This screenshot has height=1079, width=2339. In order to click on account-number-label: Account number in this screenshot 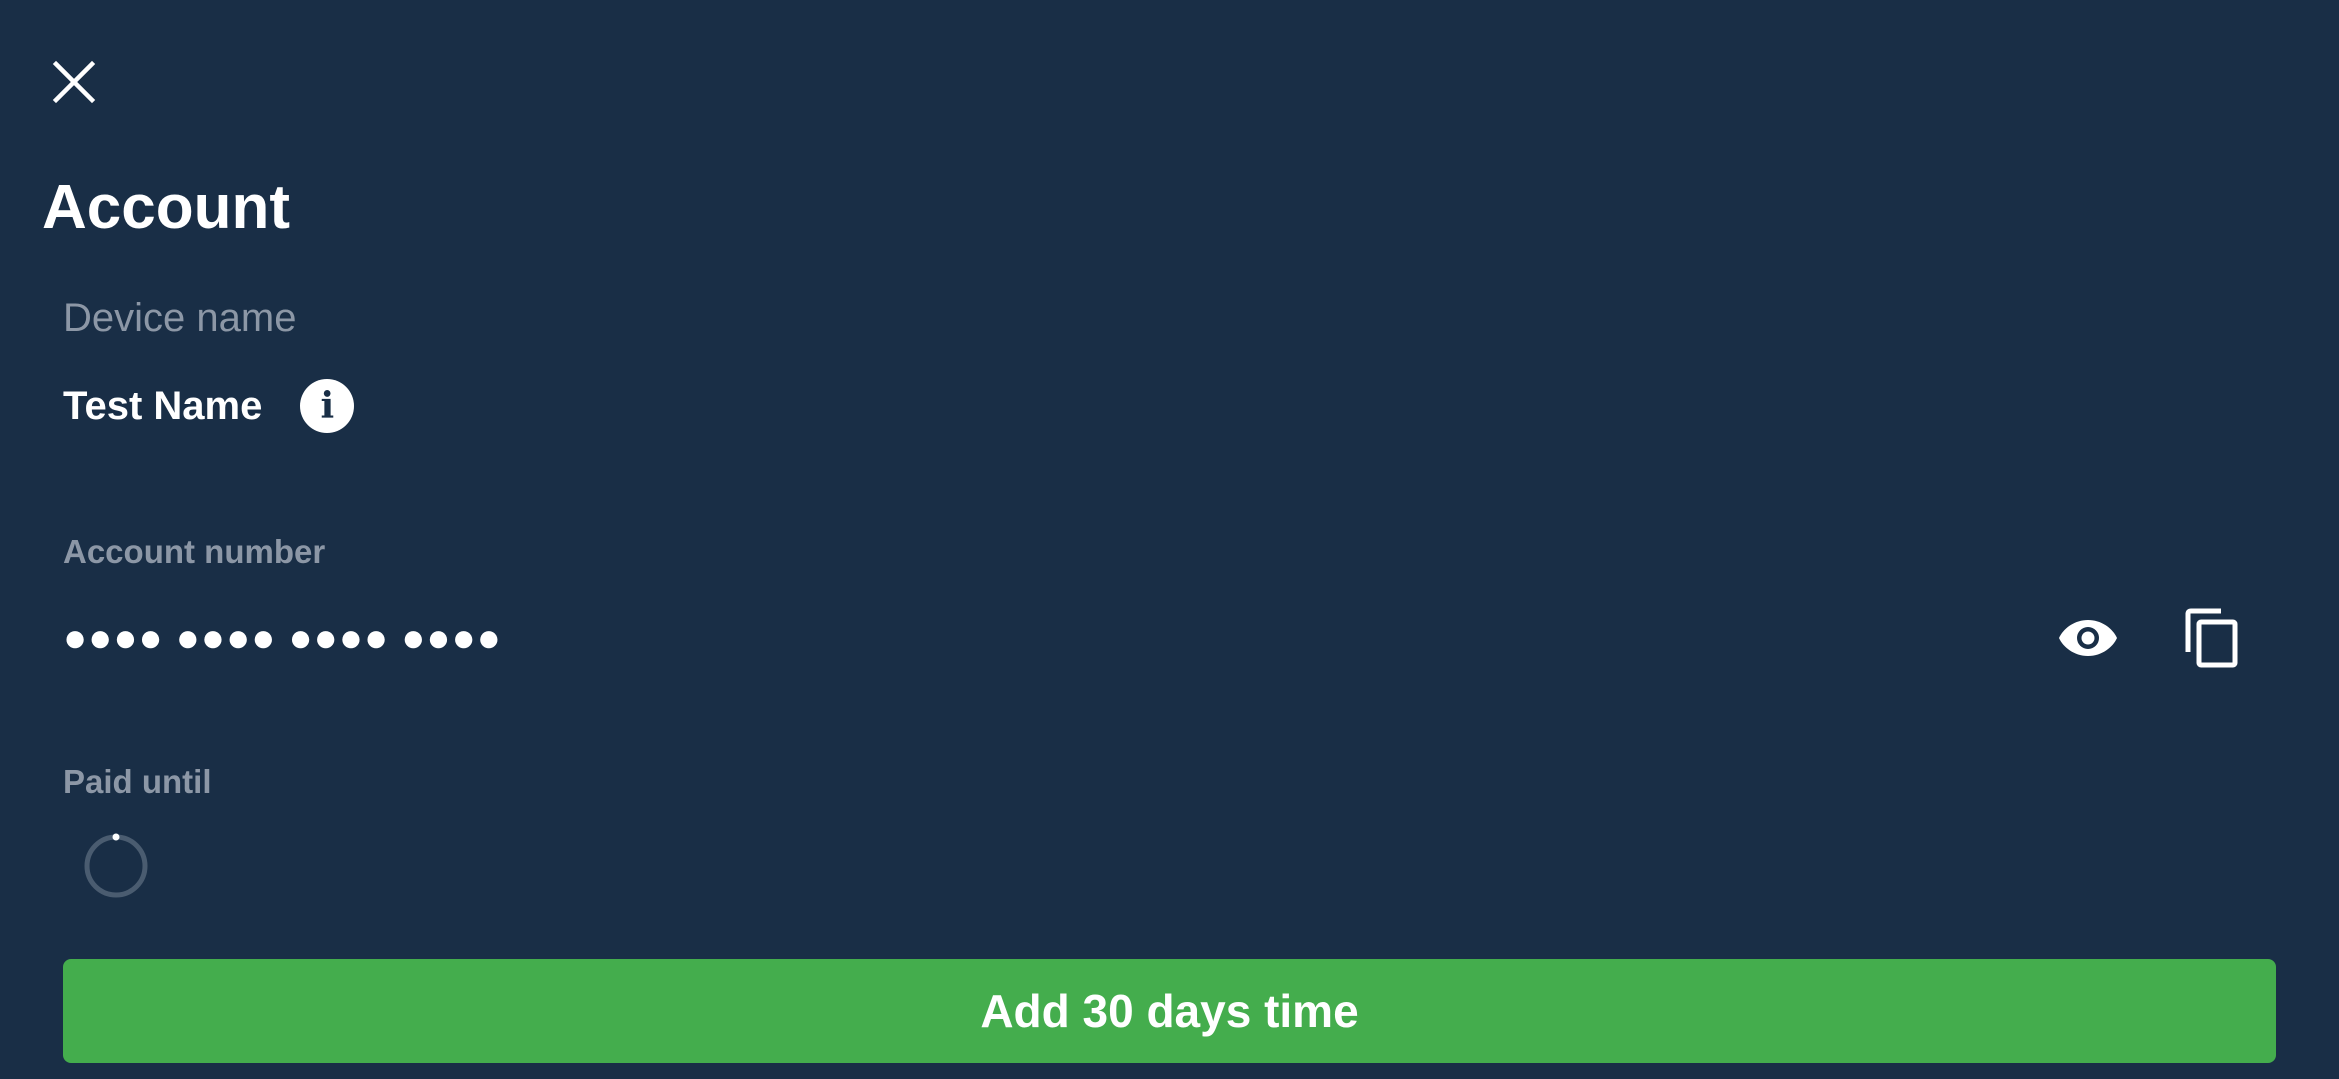, I will do `click(194, 551)`.